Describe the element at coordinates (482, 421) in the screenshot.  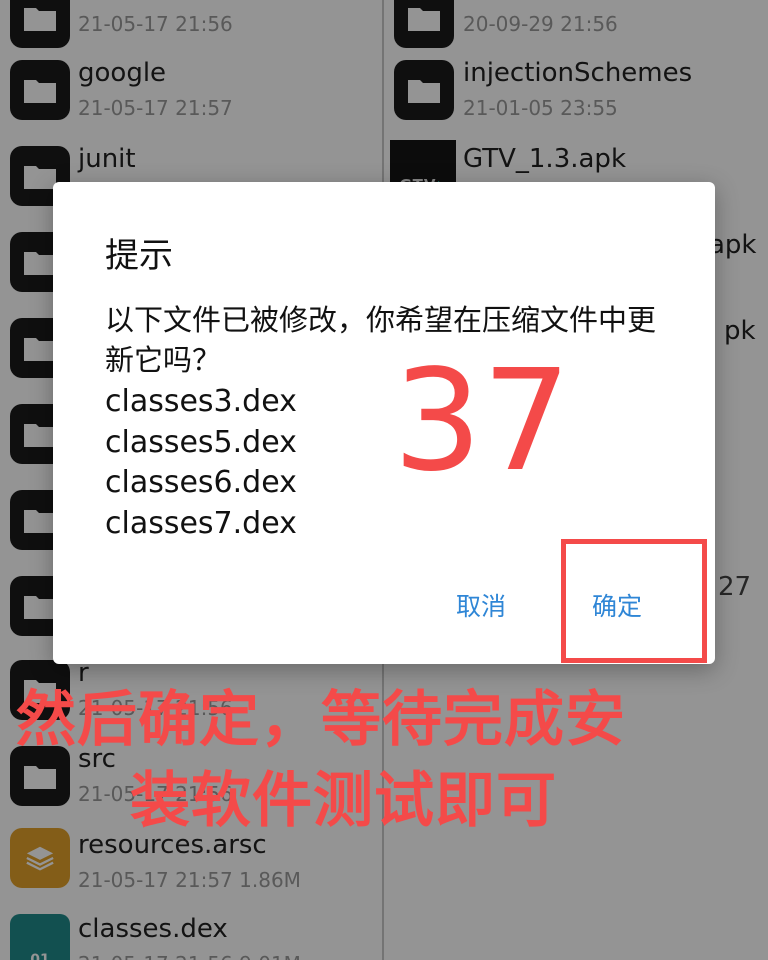
I see `step-number-annotation: 37` at that location.